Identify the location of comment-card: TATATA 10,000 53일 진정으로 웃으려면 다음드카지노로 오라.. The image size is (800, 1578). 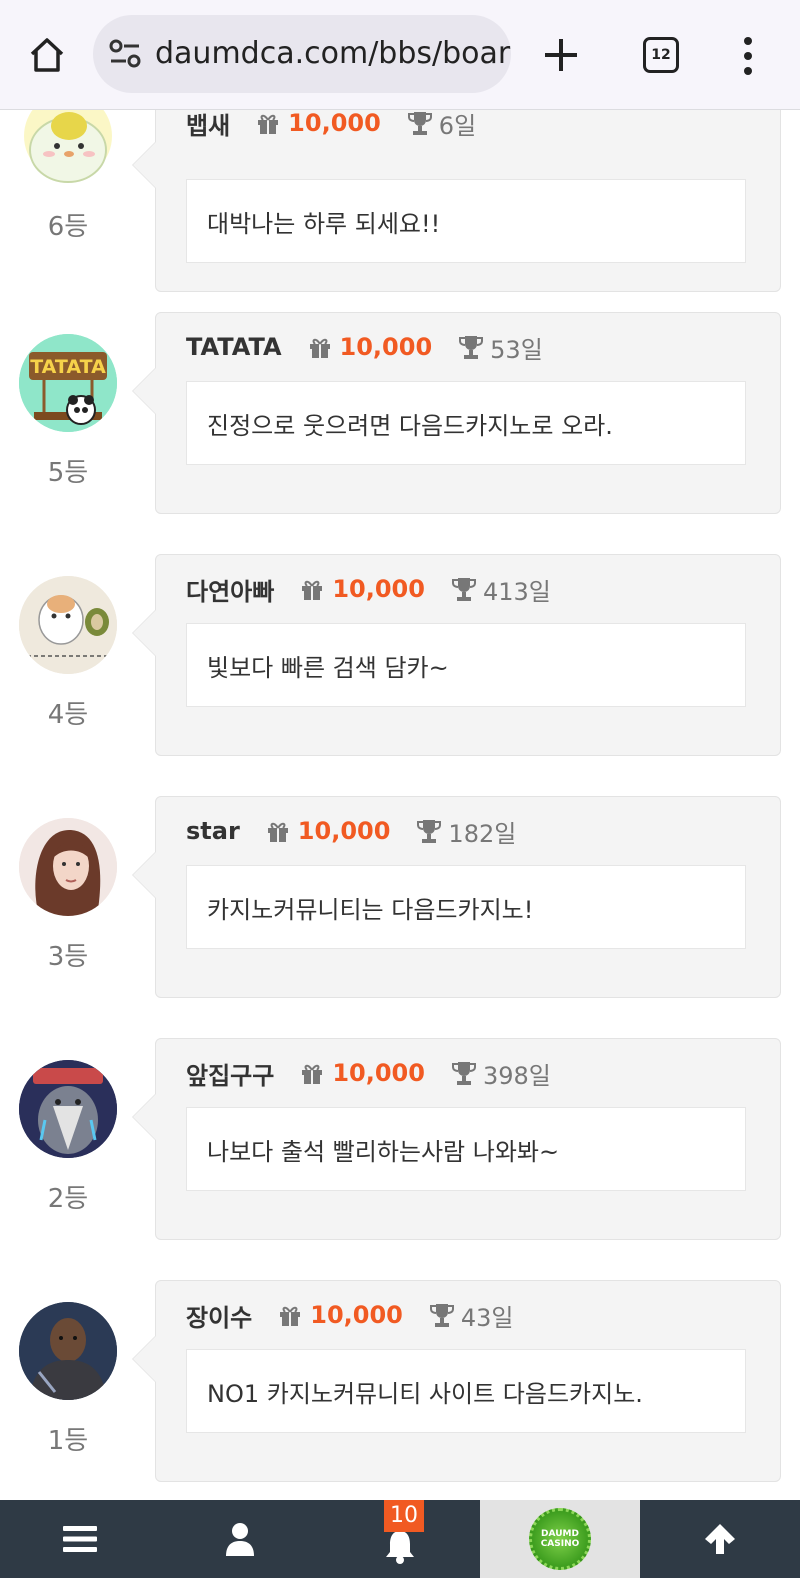
(456, 413).